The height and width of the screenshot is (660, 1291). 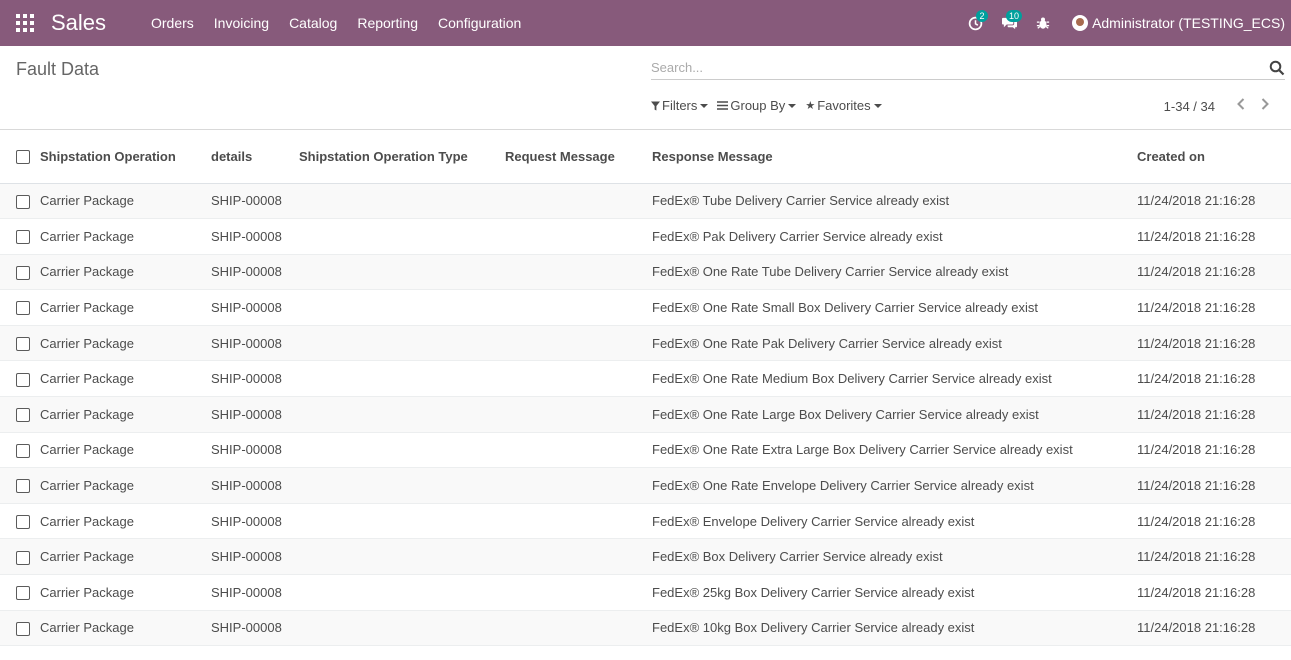 What do you see at coordinates (975, 23) in the screenshot?
I see `activity-button: 2` at bounding box center [975, 23].